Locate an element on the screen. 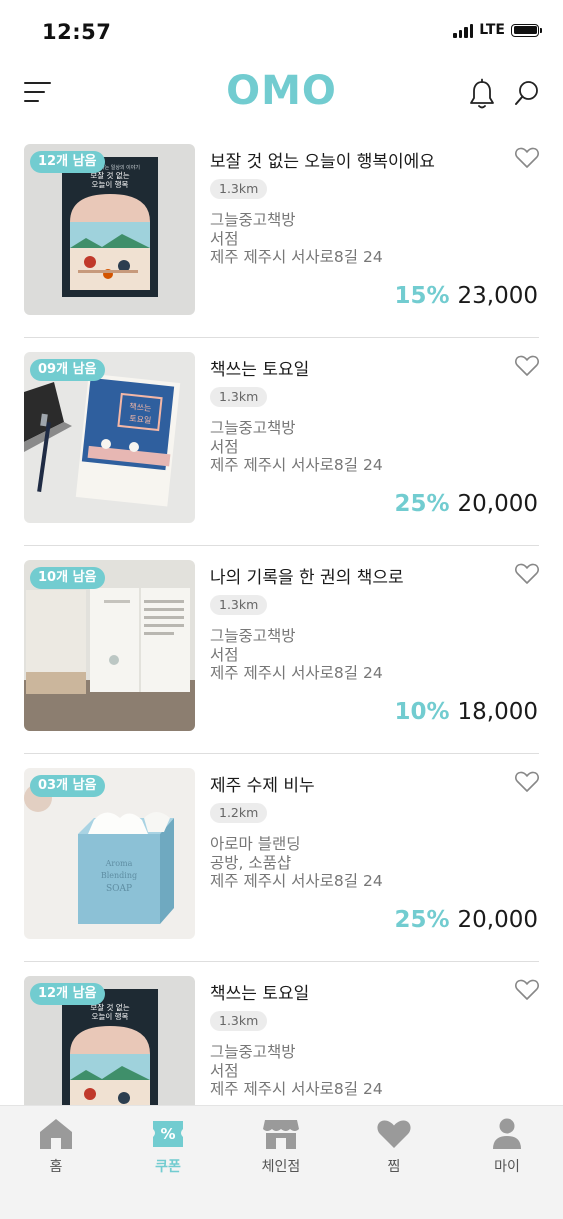 This screenshot has width=563, height=1219. price-value: 23,000 is located at coordinates (497, 296).